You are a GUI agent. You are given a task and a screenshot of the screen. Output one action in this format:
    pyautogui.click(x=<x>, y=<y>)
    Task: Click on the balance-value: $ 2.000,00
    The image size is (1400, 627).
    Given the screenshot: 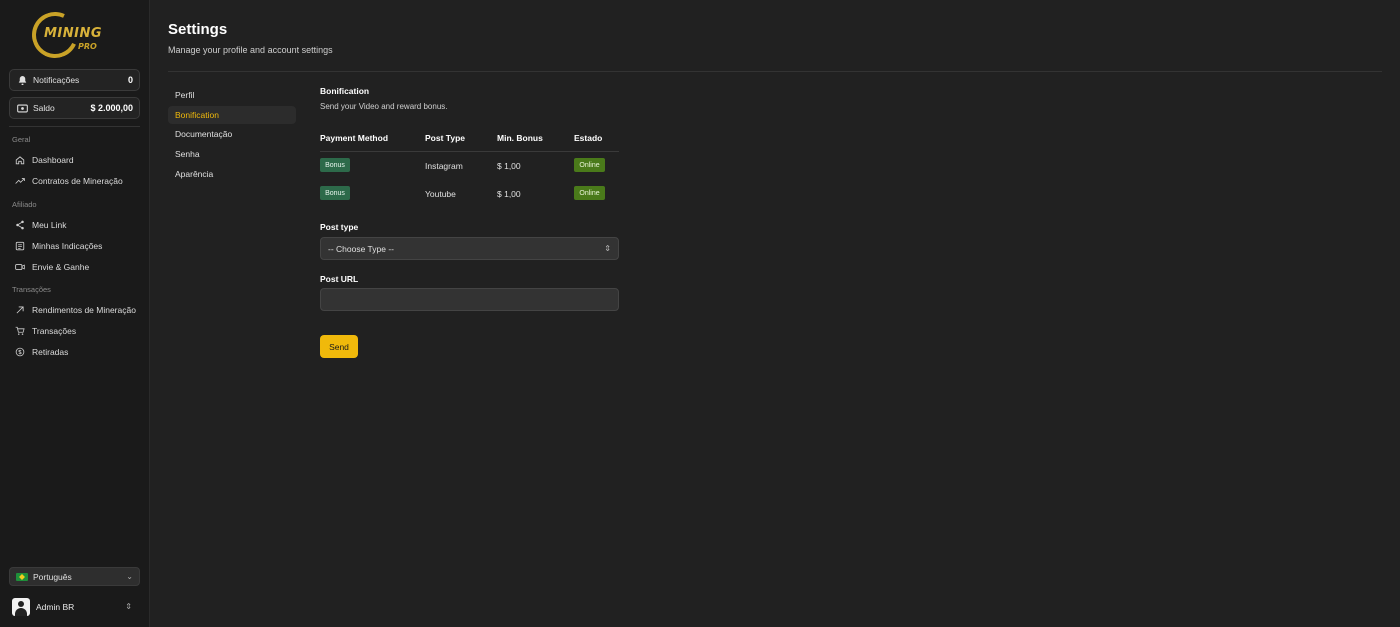 What is the action you would take?
    pyautogui.click(x=111, y=108)
    